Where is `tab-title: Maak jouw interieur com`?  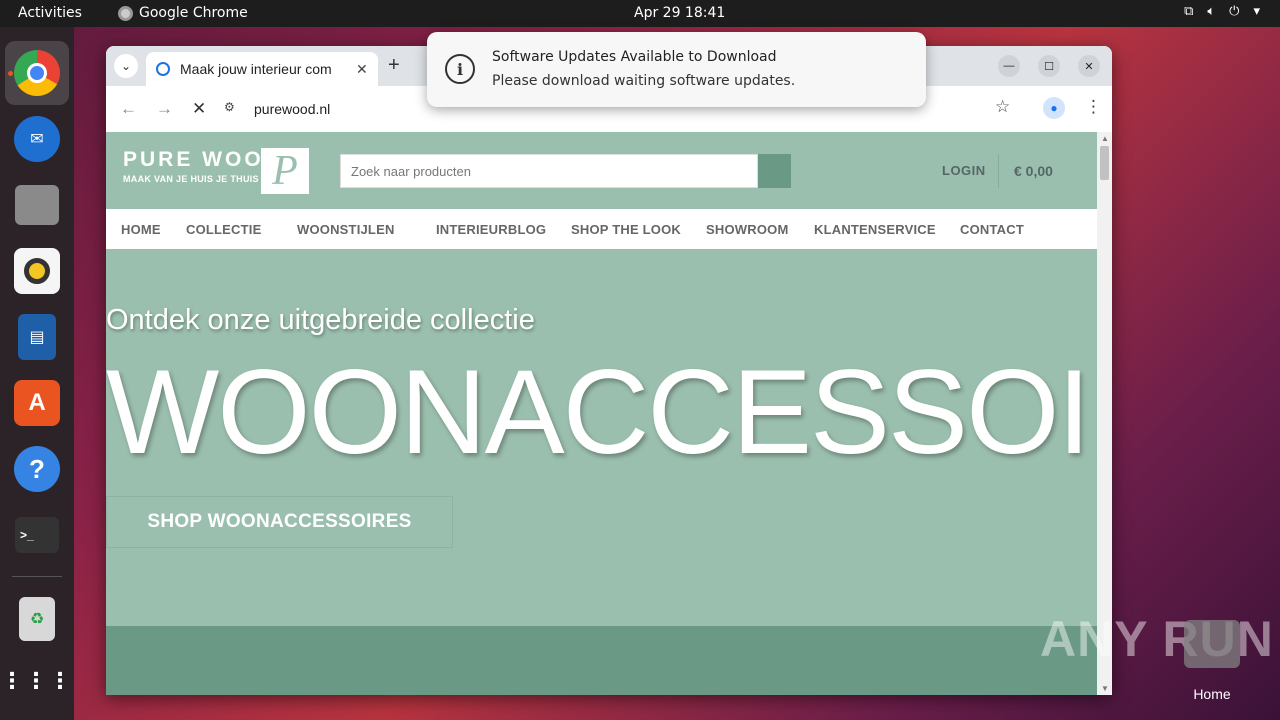
tab-title: Maak jouw interieur com is located at coordinates (256, 69).